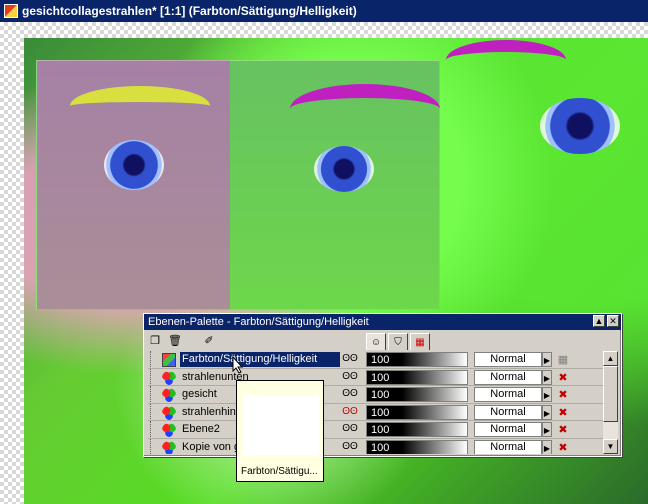 This screenshot has height=504, width=648. I want to click on layer-row: gesicht ʘʘ 100 Normal ▶ ✖, so click(376, 395).